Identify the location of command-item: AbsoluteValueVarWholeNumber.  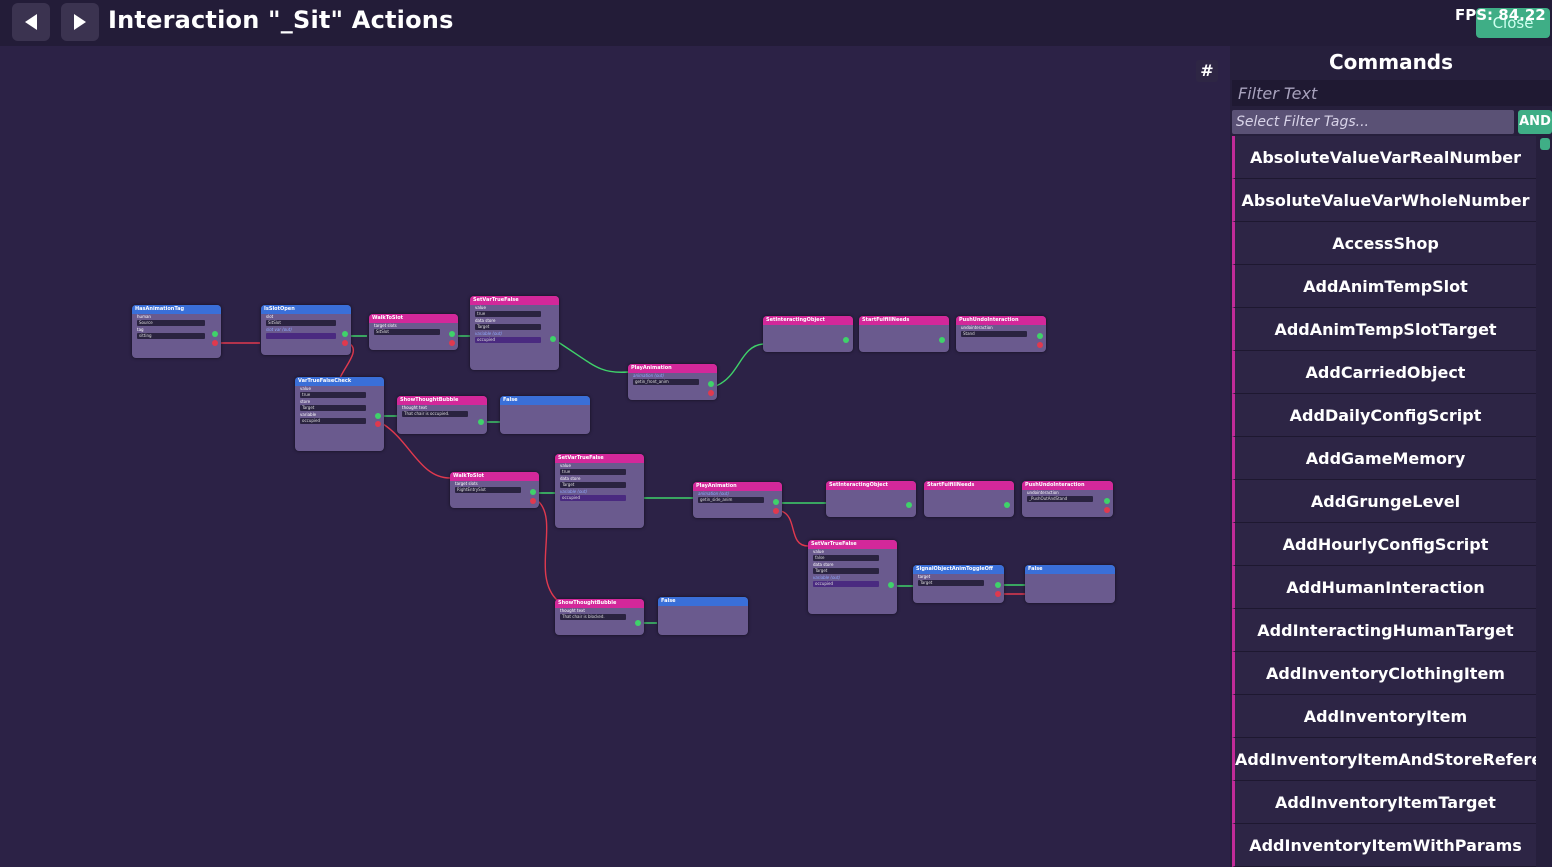
(1384, 200).